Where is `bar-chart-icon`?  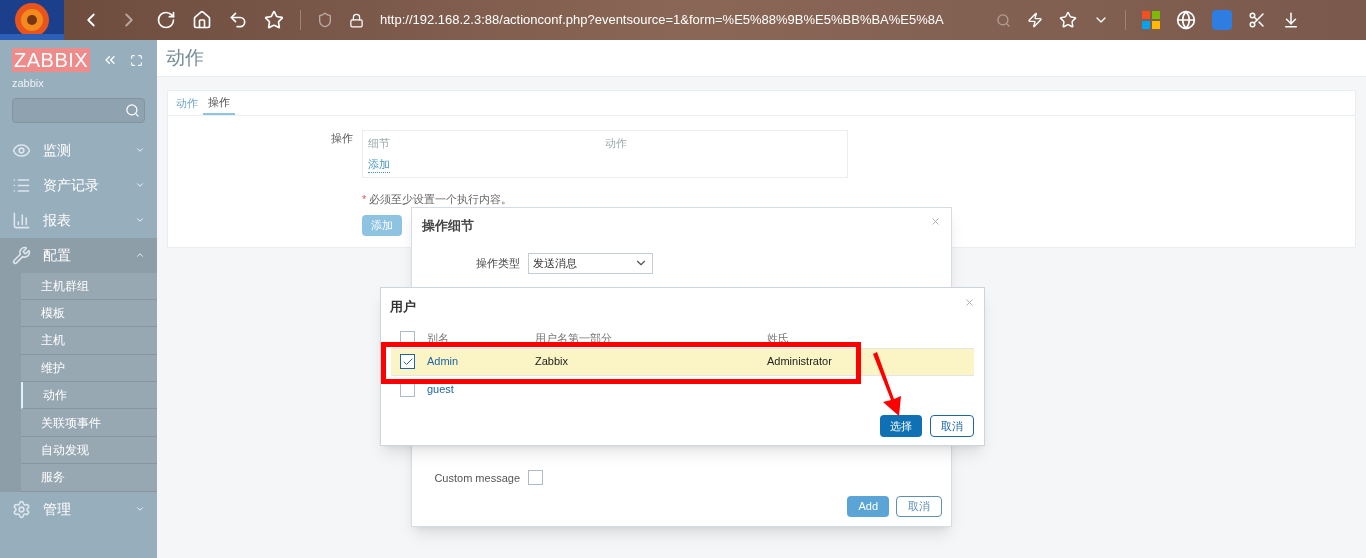
bar-chart-icon is located at coordinates (21, 220).